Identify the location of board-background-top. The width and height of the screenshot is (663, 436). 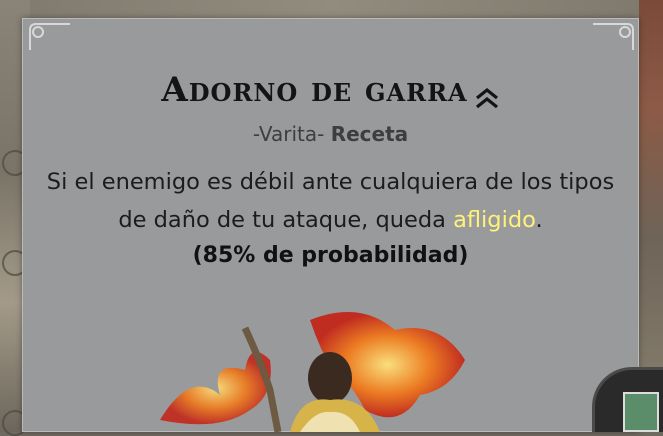
(331, 9).